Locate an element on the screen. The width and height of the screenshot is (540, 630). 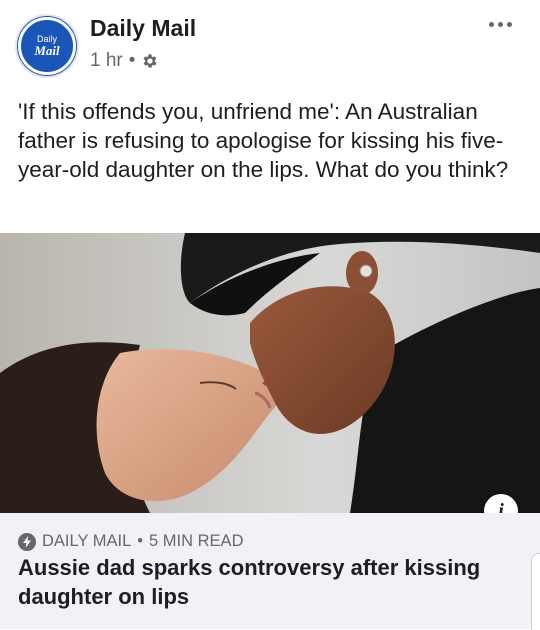
carousel-next-edge is located at coordinates (535, 591).